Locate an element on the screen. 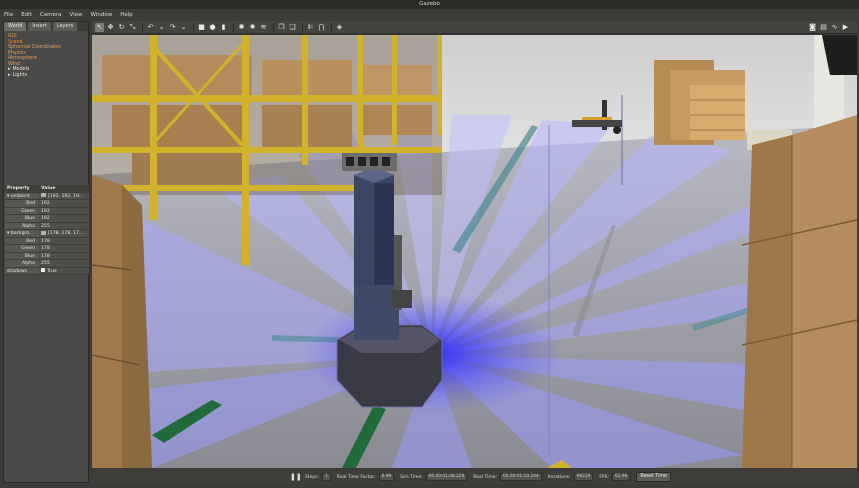 The width and height of the screenshot is (859, 488). real-time-label: Real Time: is located at coordinates (485, 477).